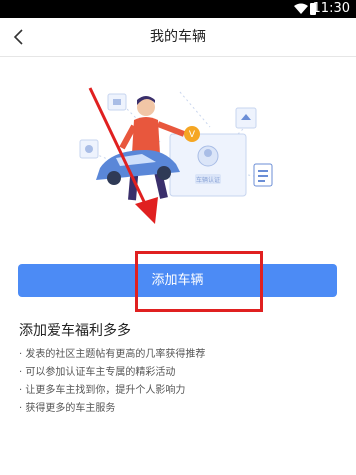 The width and height of the screenshot is (356, 475). I want to click on vip-badge: V, so click(192, 134).